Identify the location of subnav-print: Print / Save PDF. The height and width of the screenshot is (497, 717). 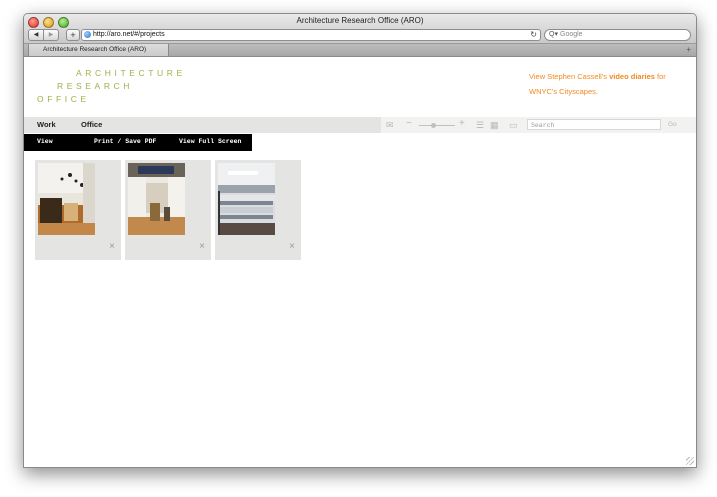
(125, 141).